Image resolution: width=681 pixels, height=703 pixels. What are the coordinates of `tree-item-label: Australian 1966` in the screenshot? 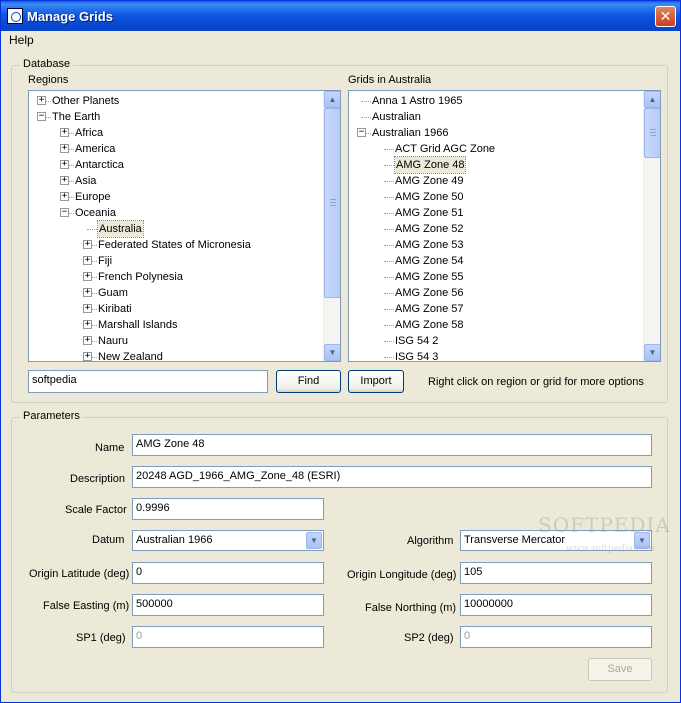 It's located at (410, 133).